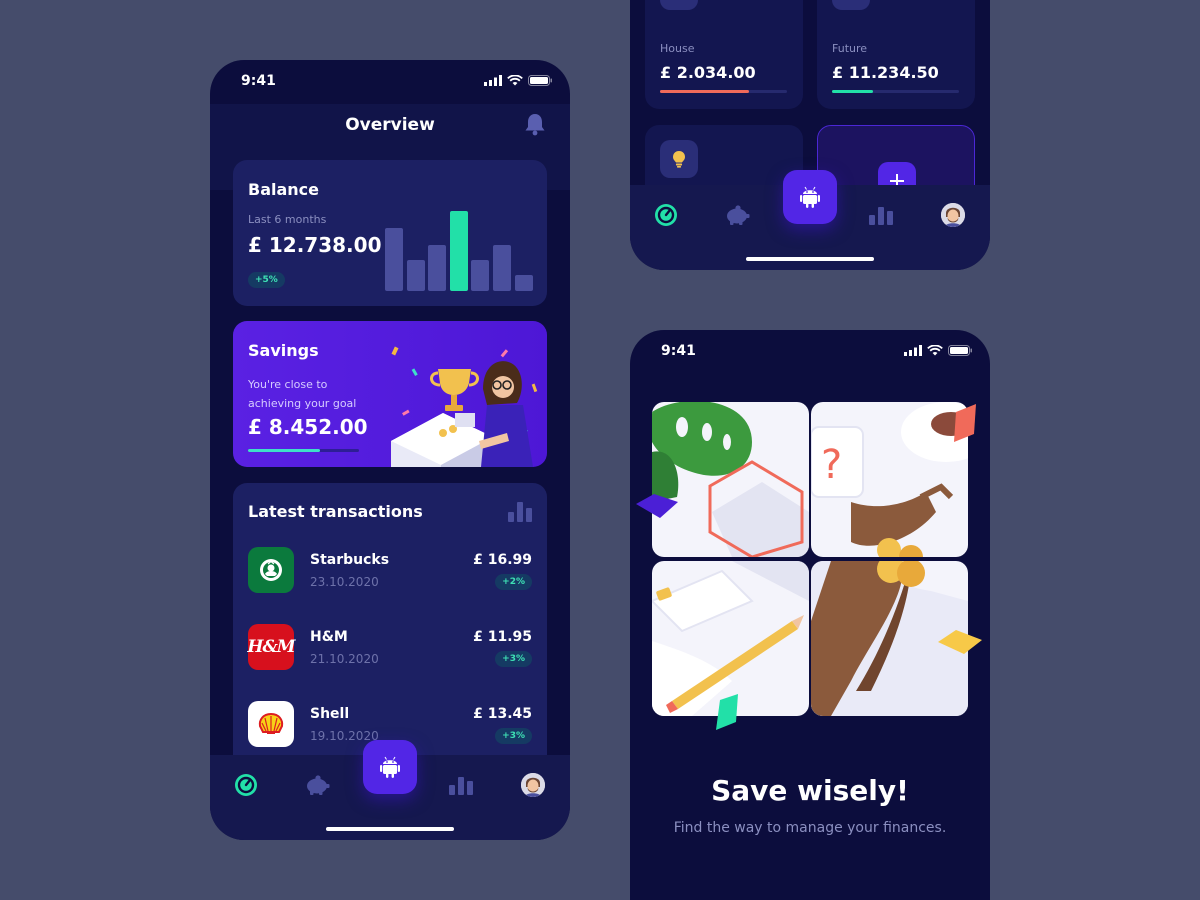 The height and width of the screenshot is (900, 1200). I want to click on savings-title: Savings, so click(283, 350).